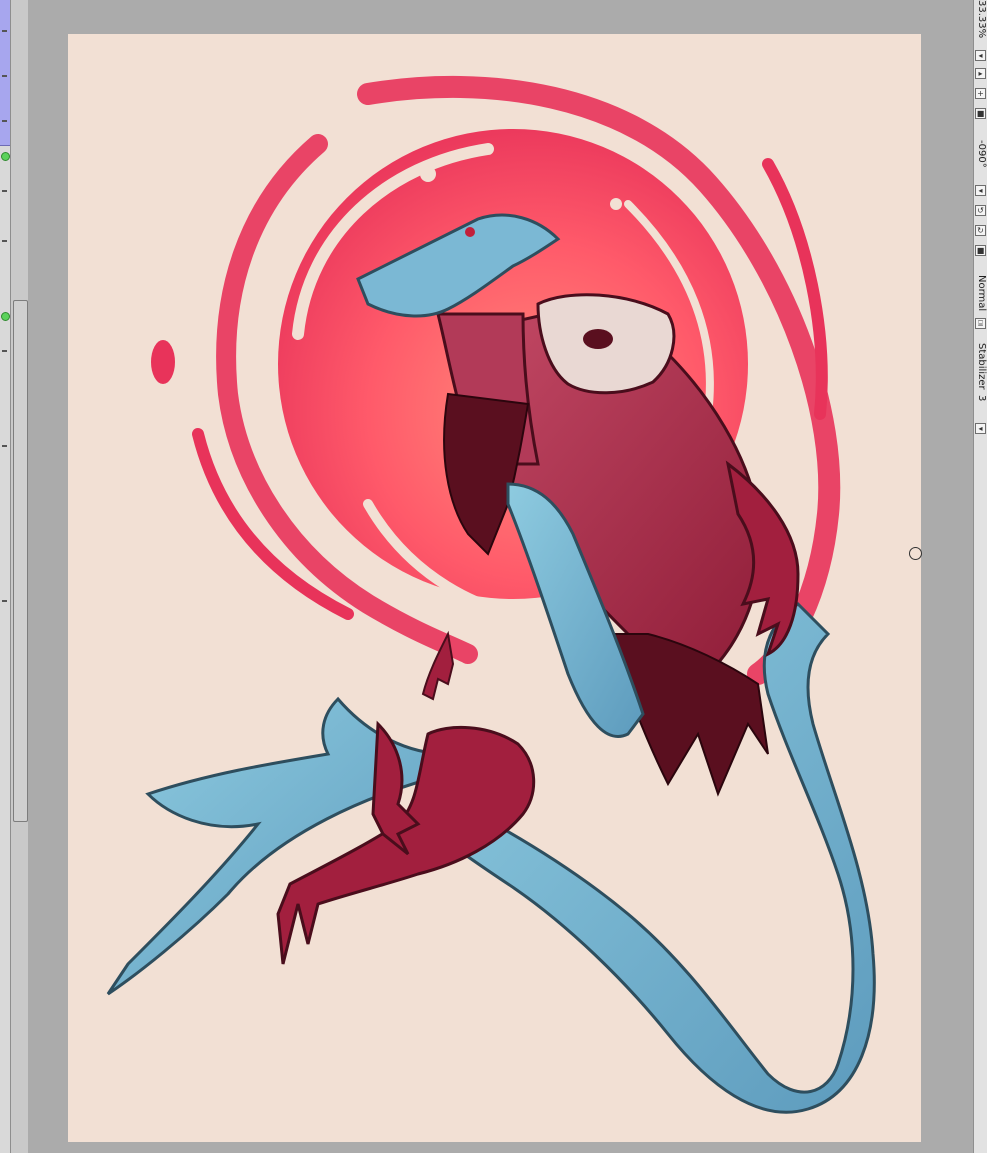 The image size is (987, 1153). Describe the element at coordinates (980, 55) in the screenshot. I see `zoom-out-icon: ◂` at that location.